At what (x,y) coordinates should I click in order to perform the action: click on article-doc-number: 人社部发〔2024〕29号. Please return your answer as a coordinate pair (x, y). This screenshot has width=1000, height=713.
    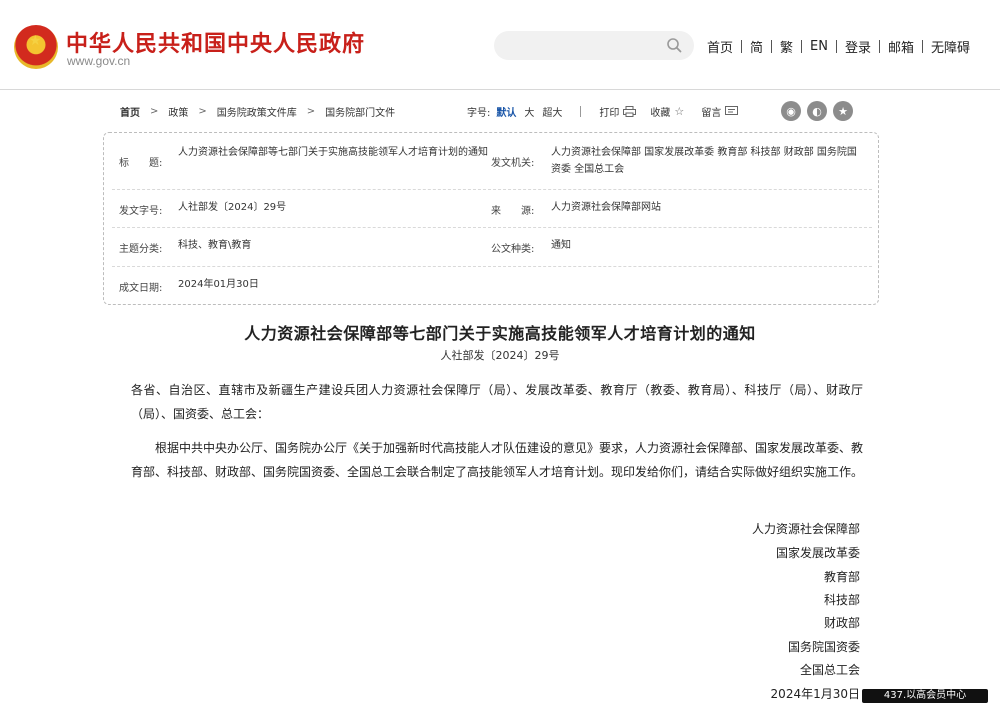
    Looking at the image, I should click on (500, 355).